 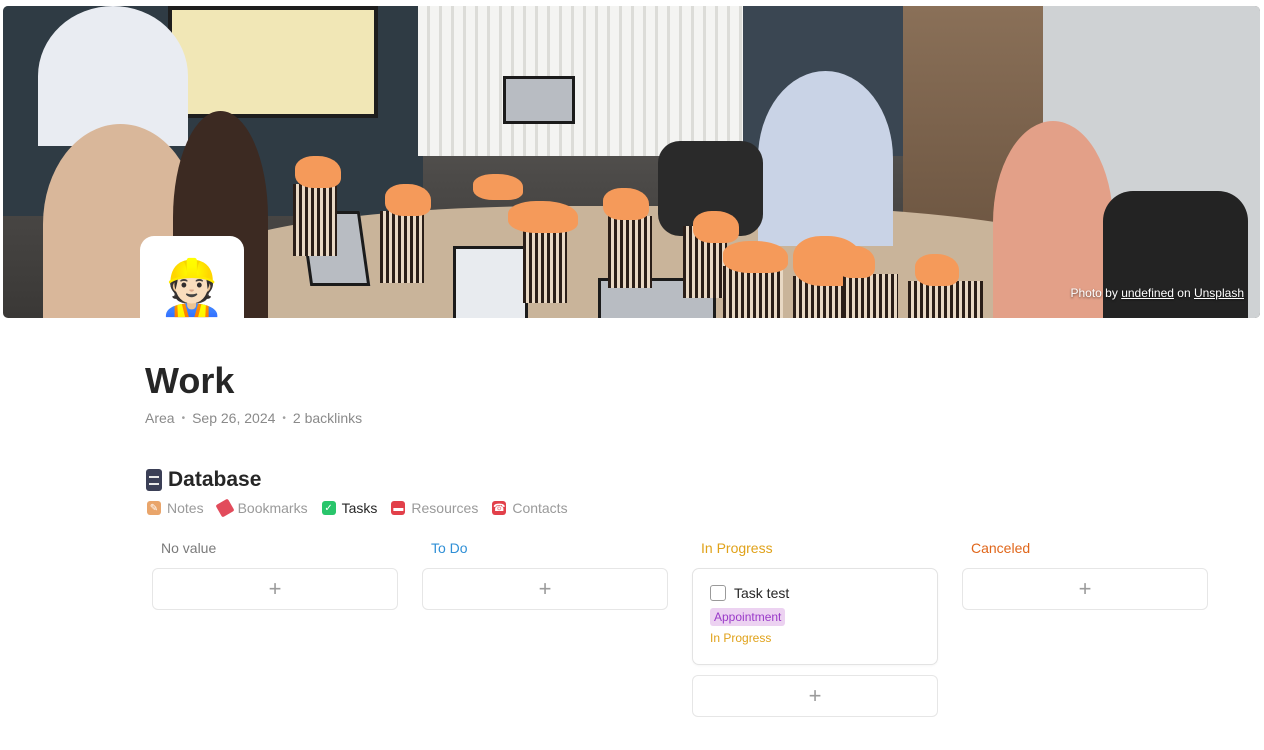 I want to click on tab-contacts: ☎ Contacts, so click(x=530, y=508).